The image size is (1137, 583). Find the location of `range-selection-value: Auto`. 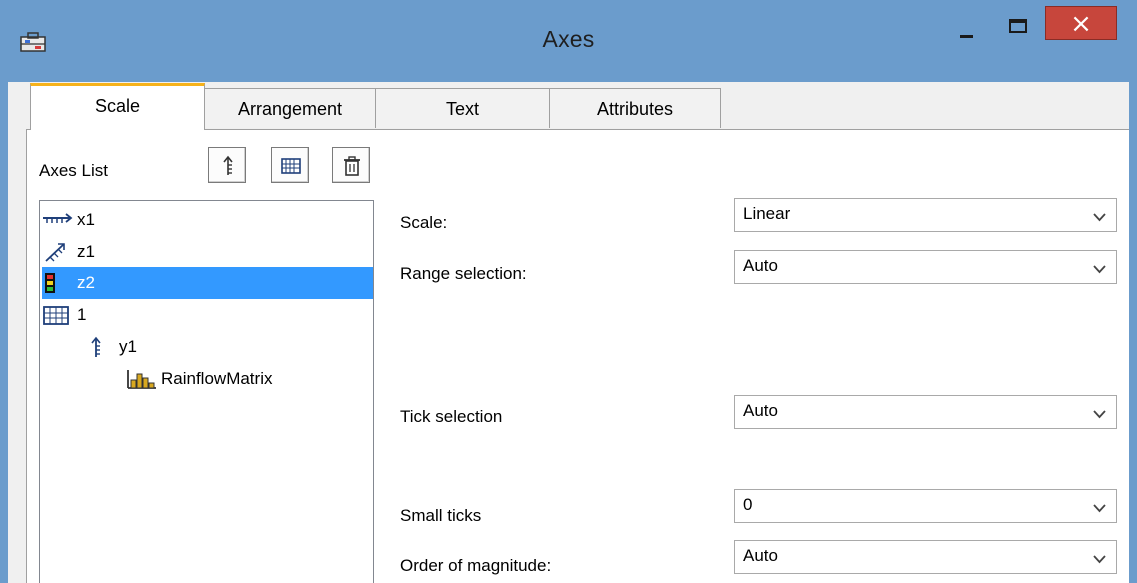

range-selection-value: Auto is located at coordinates (760, 265).